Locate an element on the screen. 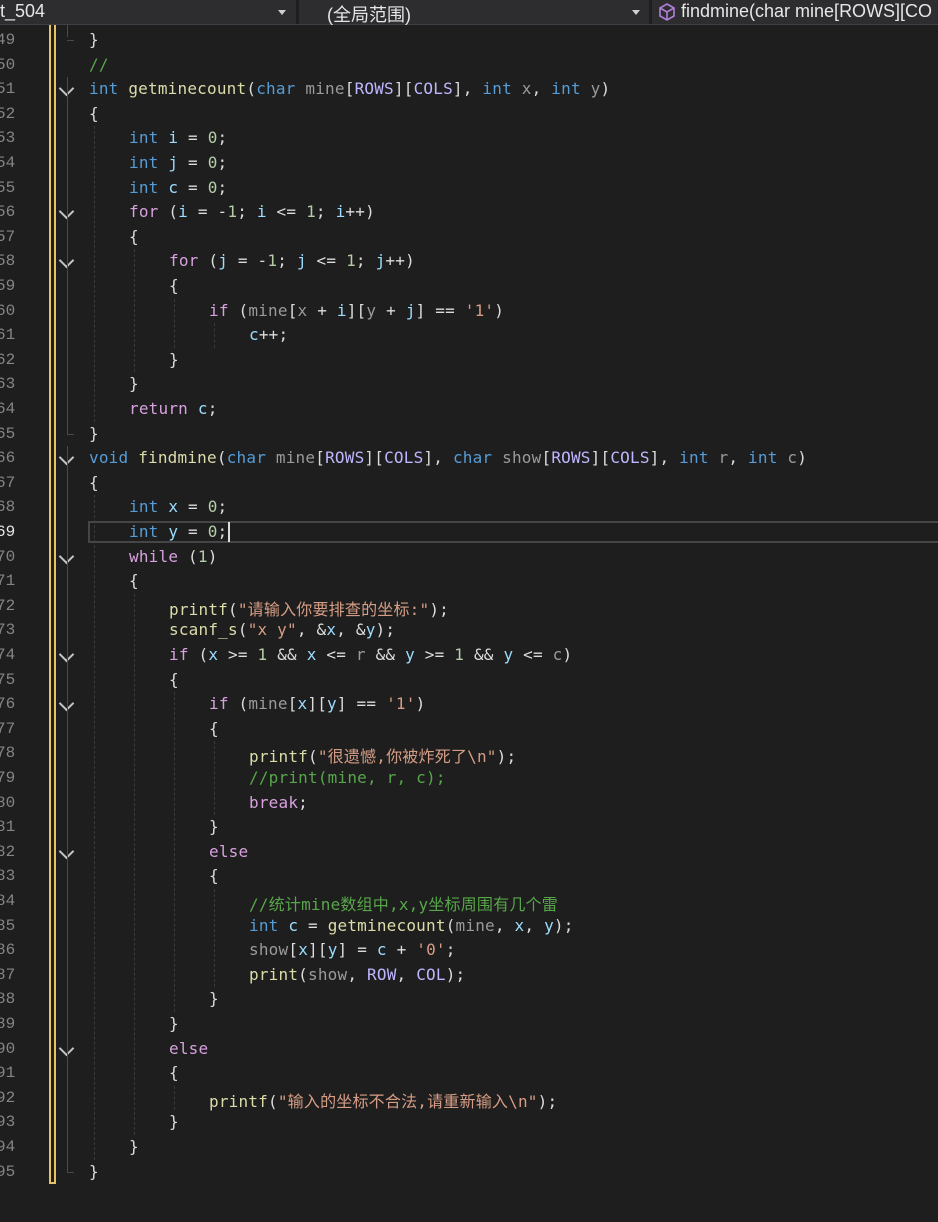  code-line: 86 show[x][y] = c + '0'; is located at coordinates (469, 950).